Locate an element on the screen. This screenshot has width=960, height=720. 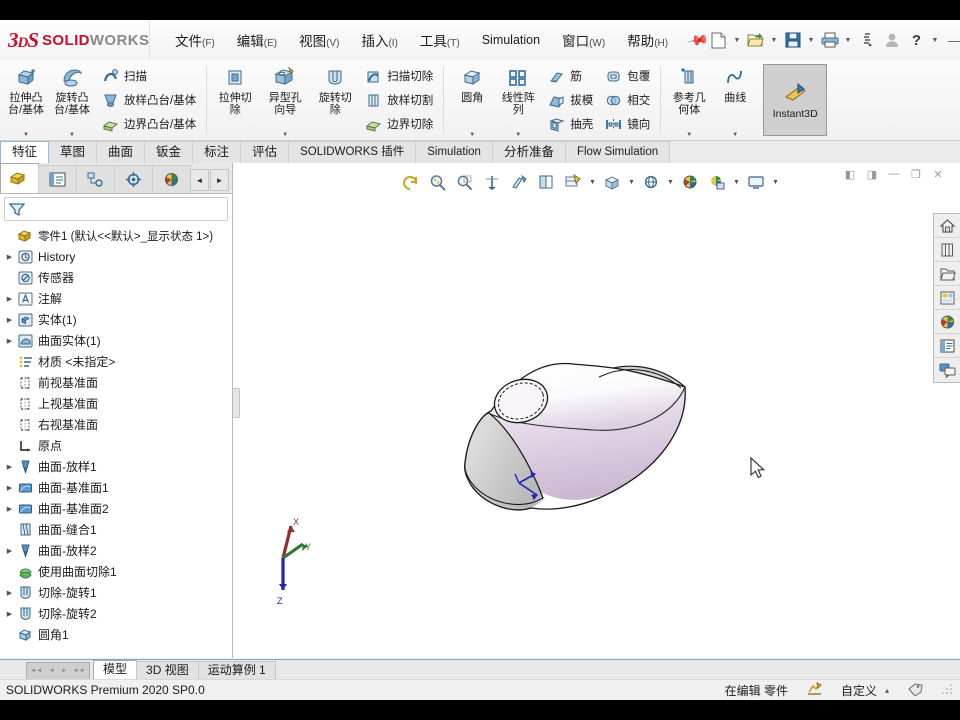
sw-resources-button is located at coordinates (947, 226).